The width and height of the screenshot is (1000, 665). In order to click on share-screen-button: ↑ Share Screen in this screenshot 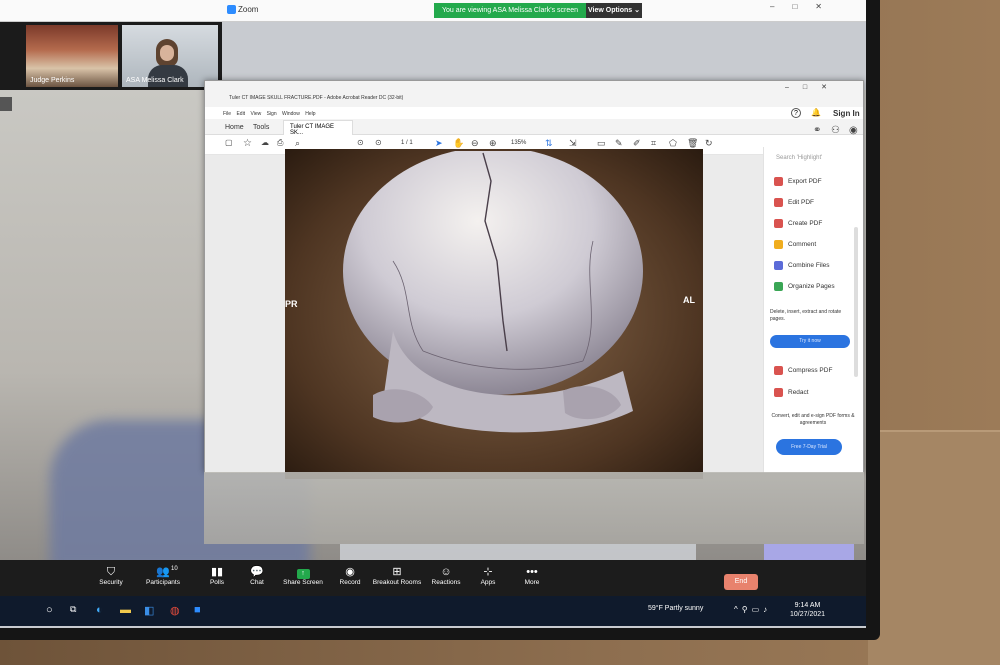, I will do `click(303, 575)`.